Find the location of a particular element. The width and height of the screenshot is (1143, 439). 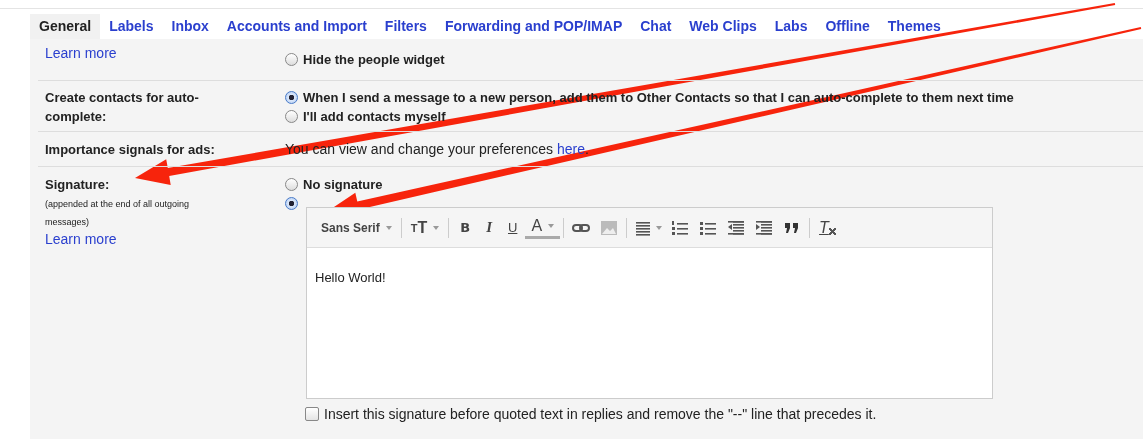

setting-label: Signature: is located at coordinates (78, 185).